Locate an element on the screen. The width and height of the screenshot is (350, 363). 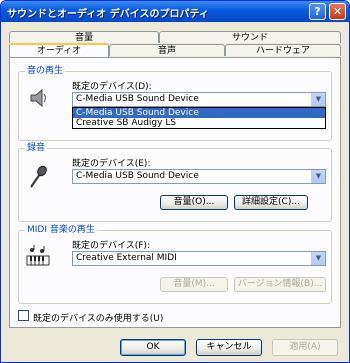
use-default-only-label: 既定のデバイスのみ使用する(U) is located at coordinates (98, 319).